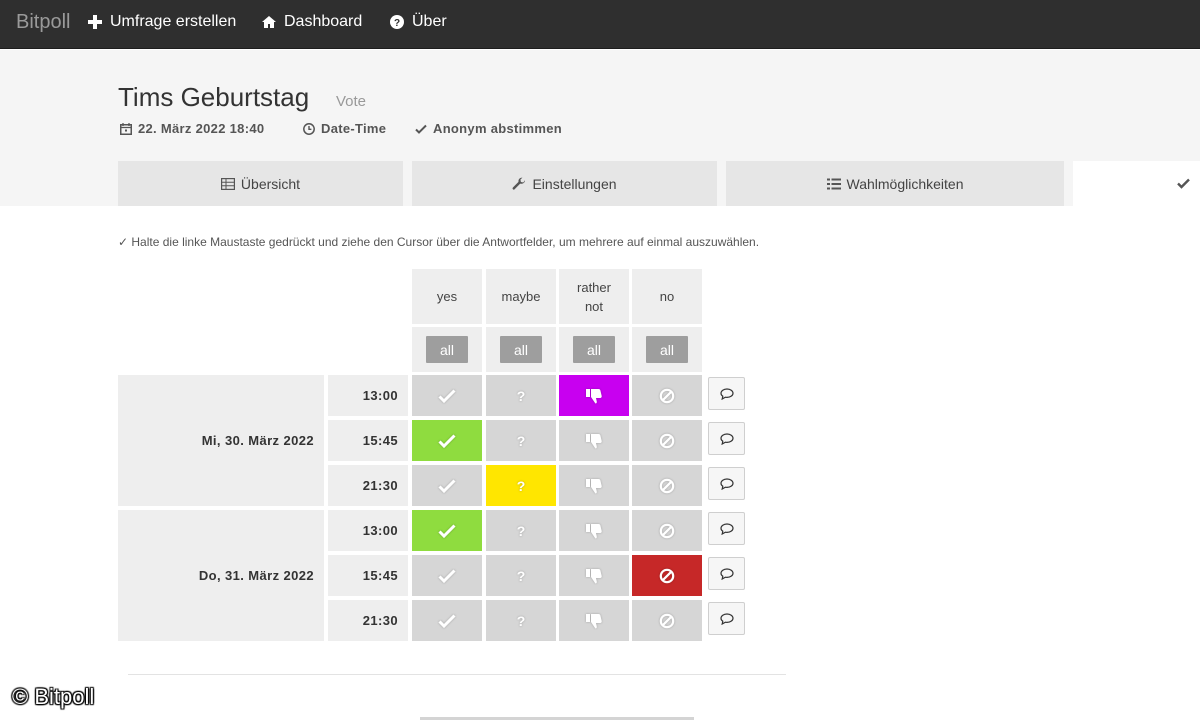  What do you see at coordinates (309, 128) in the screenshot?
I see `clock-icon` at bounding box center [309, 128].